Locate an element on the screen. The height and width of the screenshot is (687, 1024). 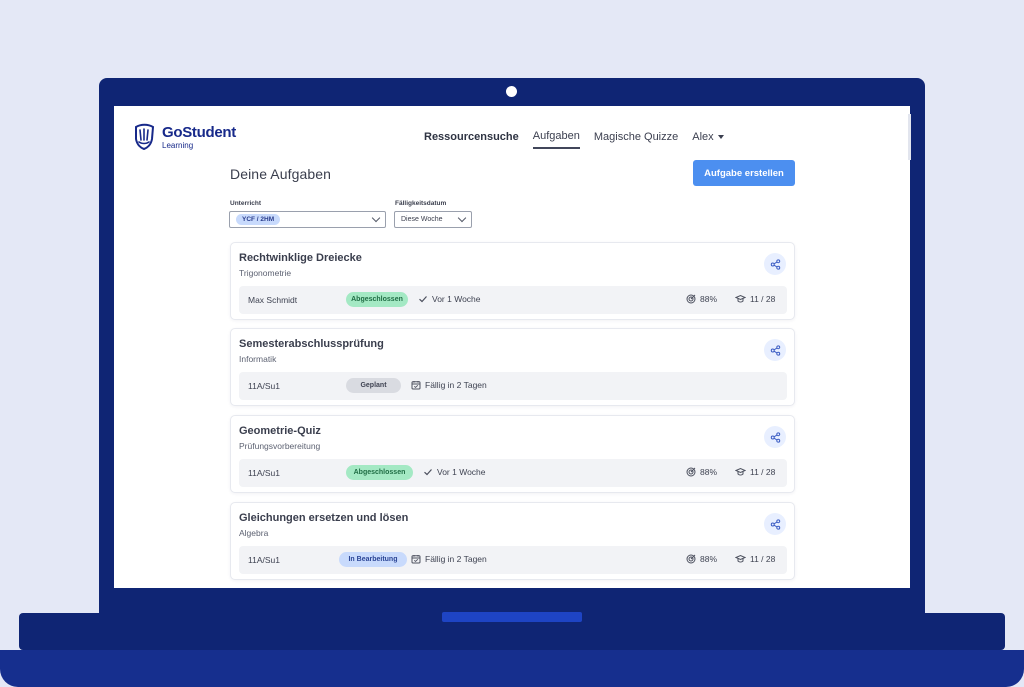
gostudent-logo-icon is located at coordinates (145, 137).